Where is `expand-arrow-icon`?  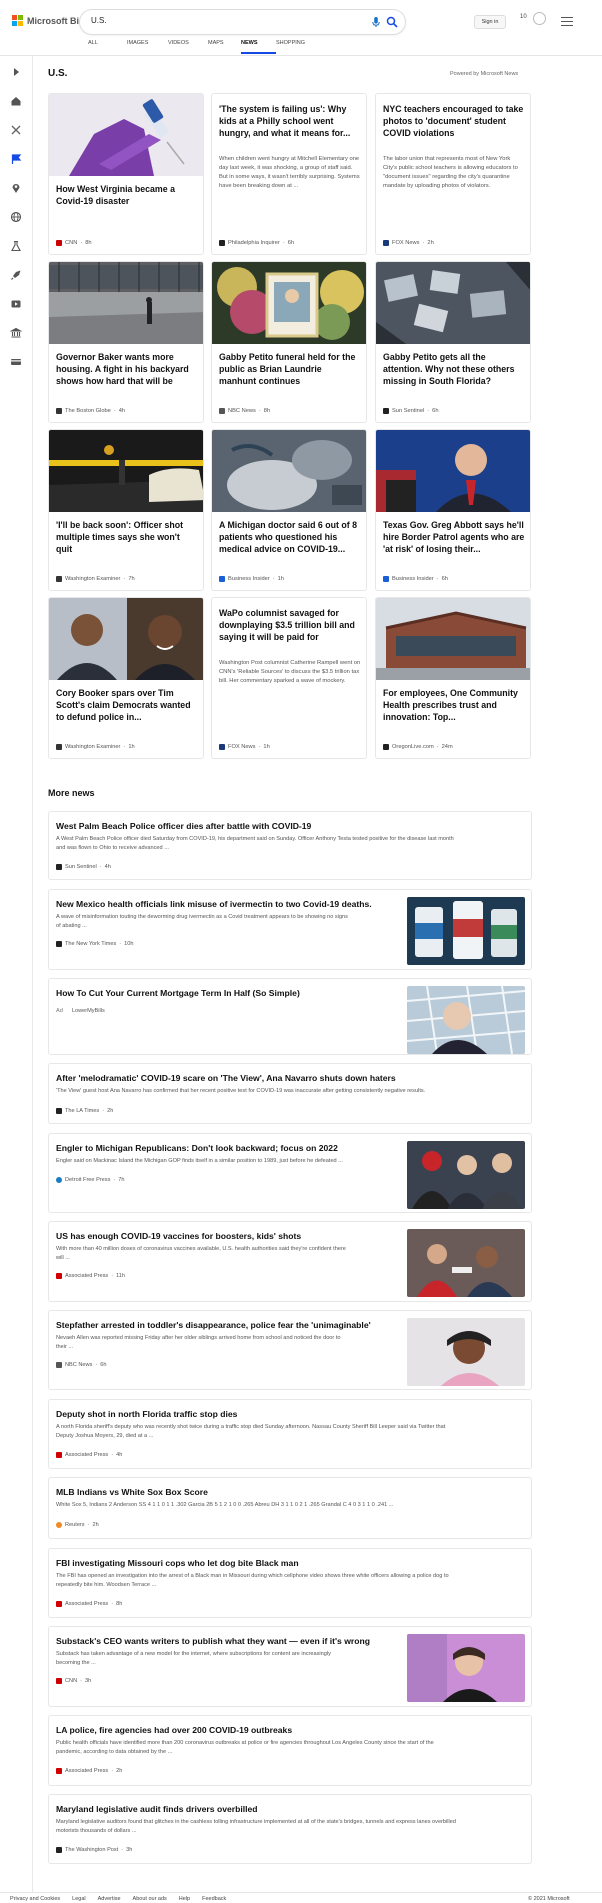
expand-arrow-icon is located at coordinates (16, 72).